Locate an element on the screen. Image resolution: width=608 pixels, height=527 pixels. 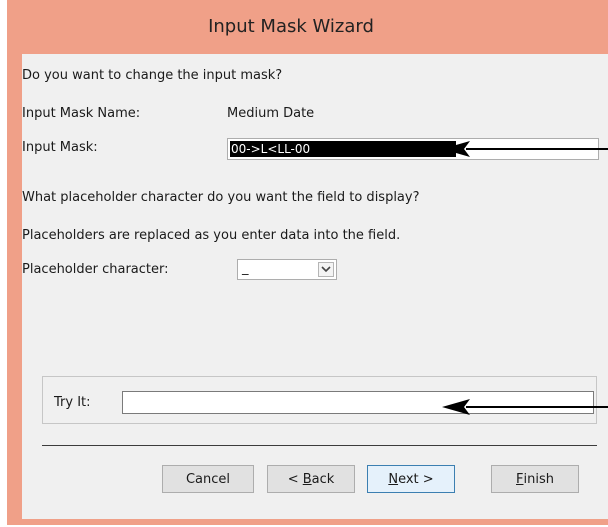
mask-name-value: Medium Date is located at coordinates (271, 113).